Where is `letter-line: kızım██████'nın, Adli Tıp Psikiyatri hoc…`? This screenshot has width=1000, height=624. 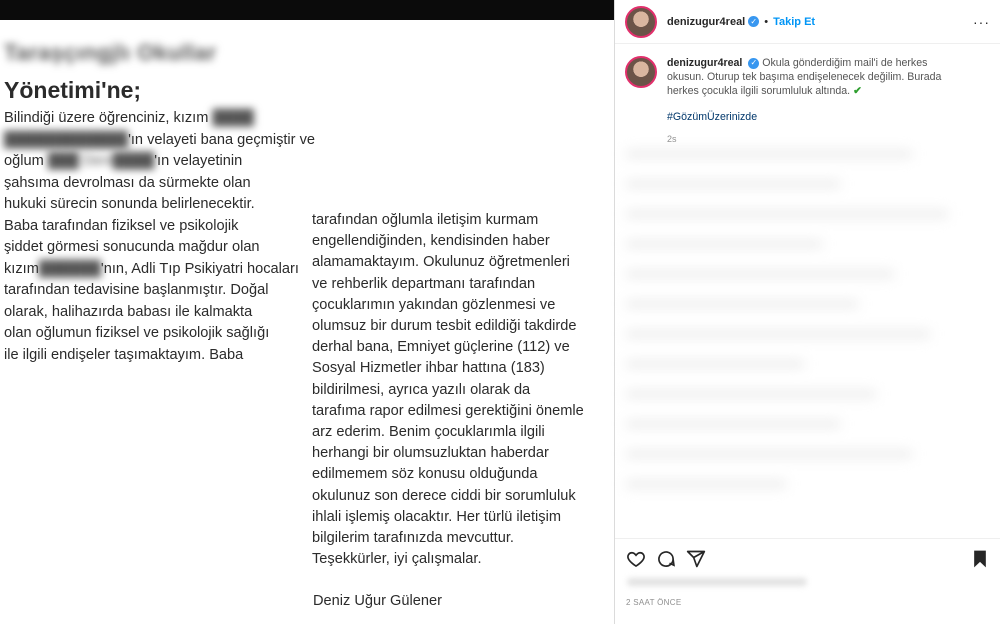
letter-line: kızım██████'nın, Adli Tıp Psikiyatri hoc… is located at coordinates (151, 268).